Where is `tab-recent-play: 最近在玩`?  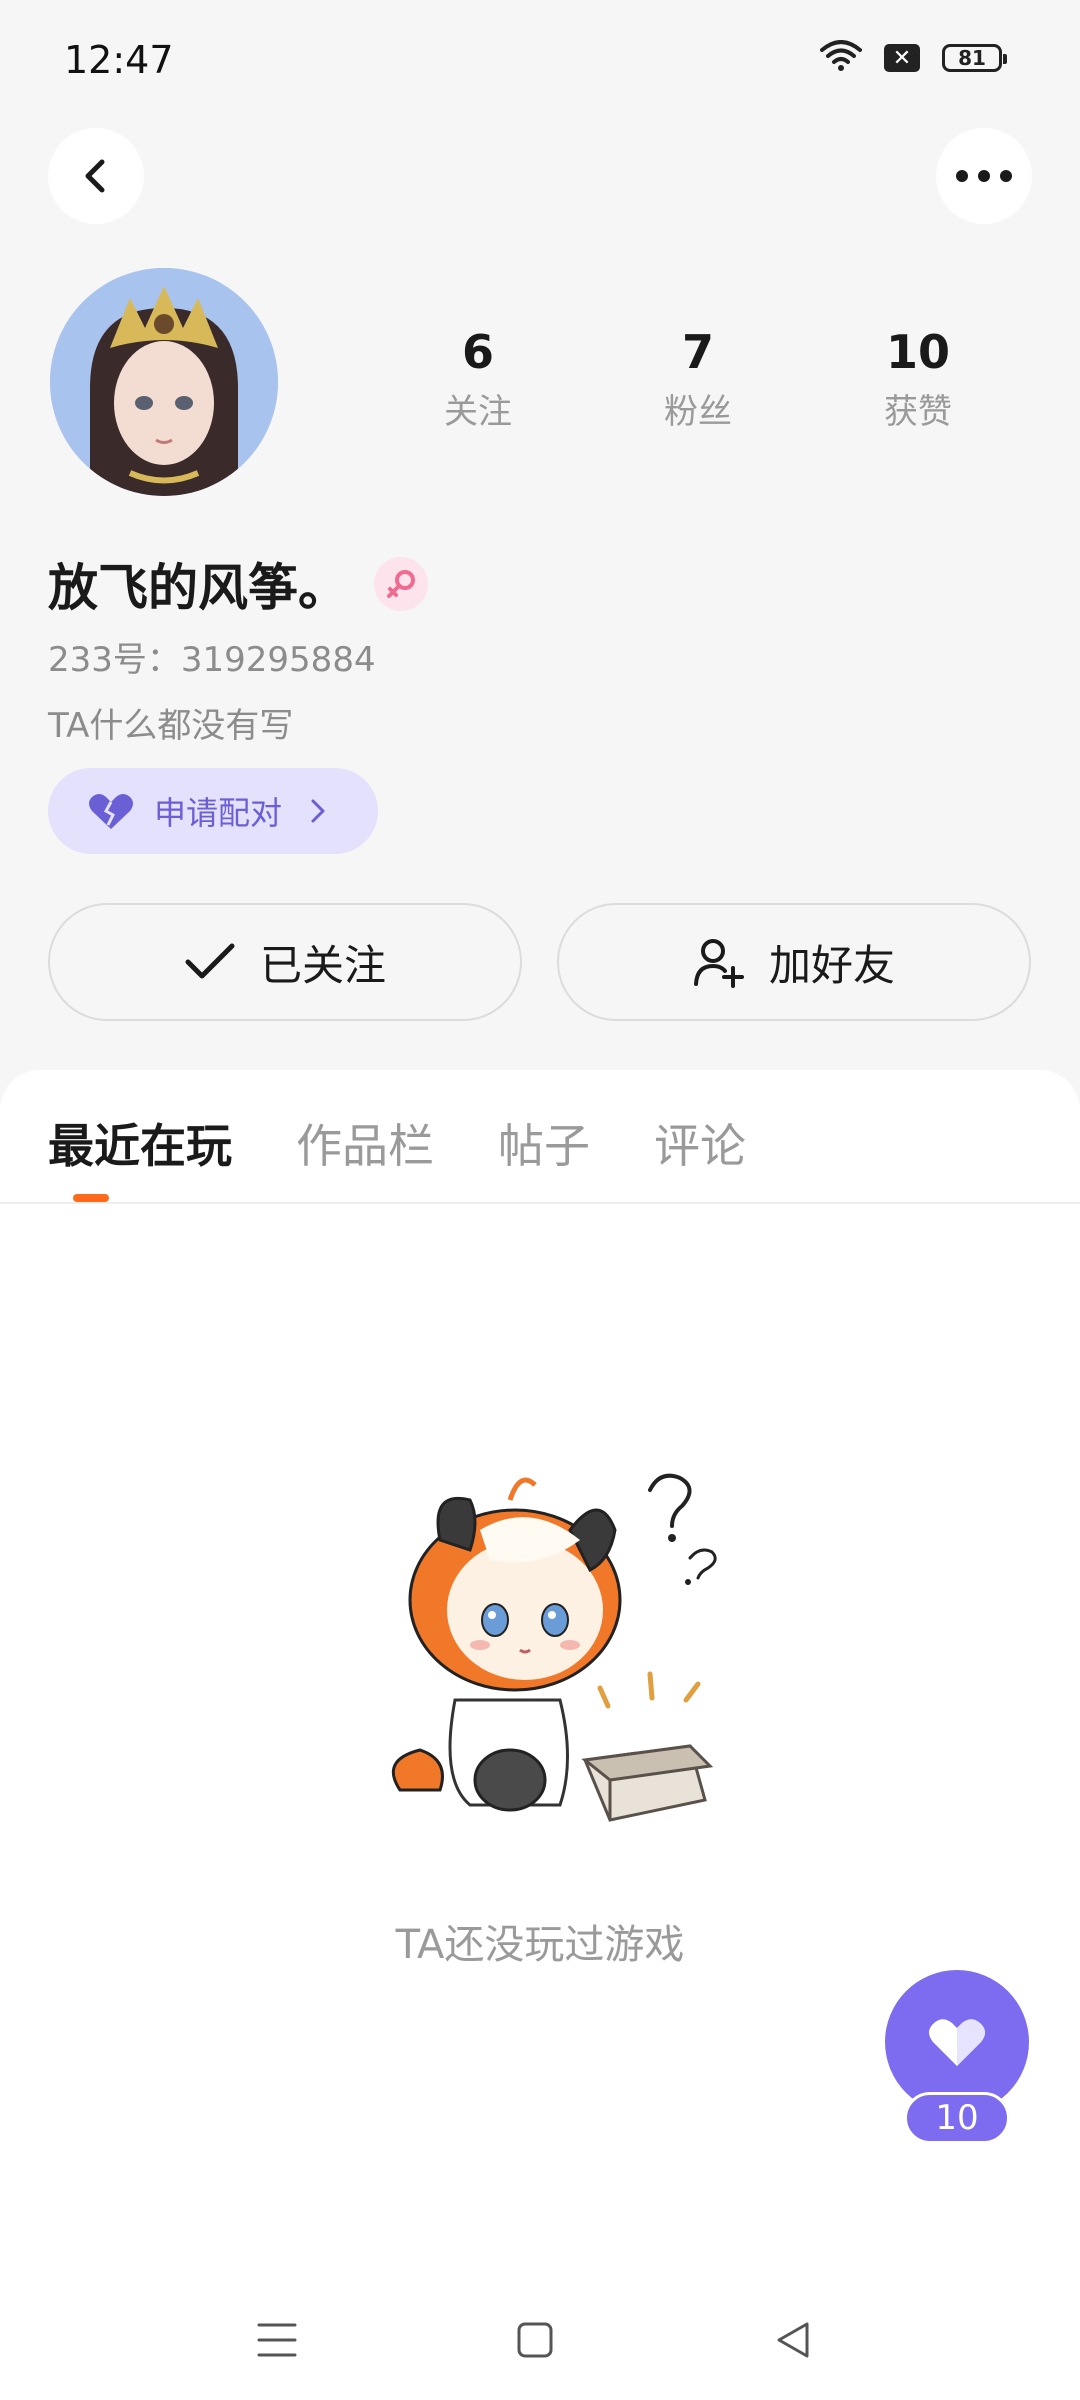
tab-recent-play: 最近在玩 is located at coordinates (140, 1143).